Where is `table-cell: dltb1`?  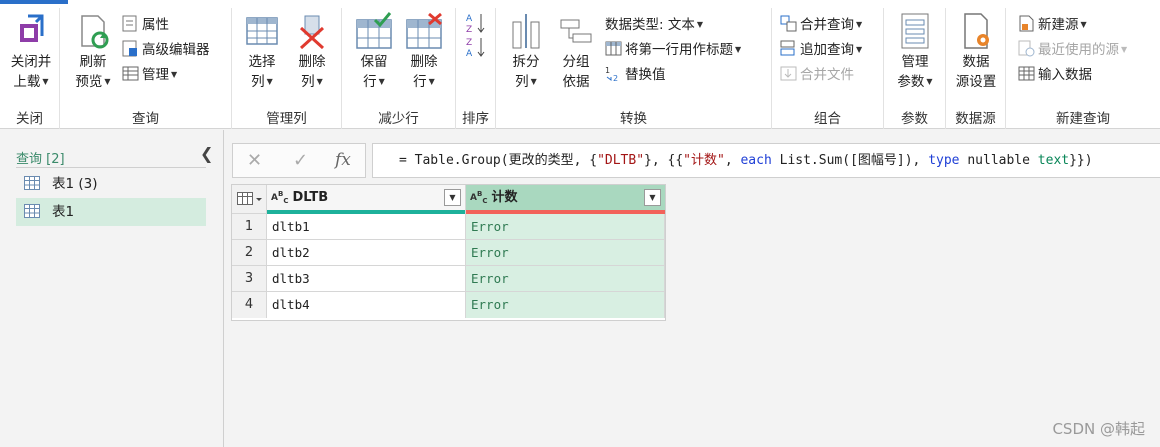 table-cell: dltb1 is located at coordinates (366, 227).